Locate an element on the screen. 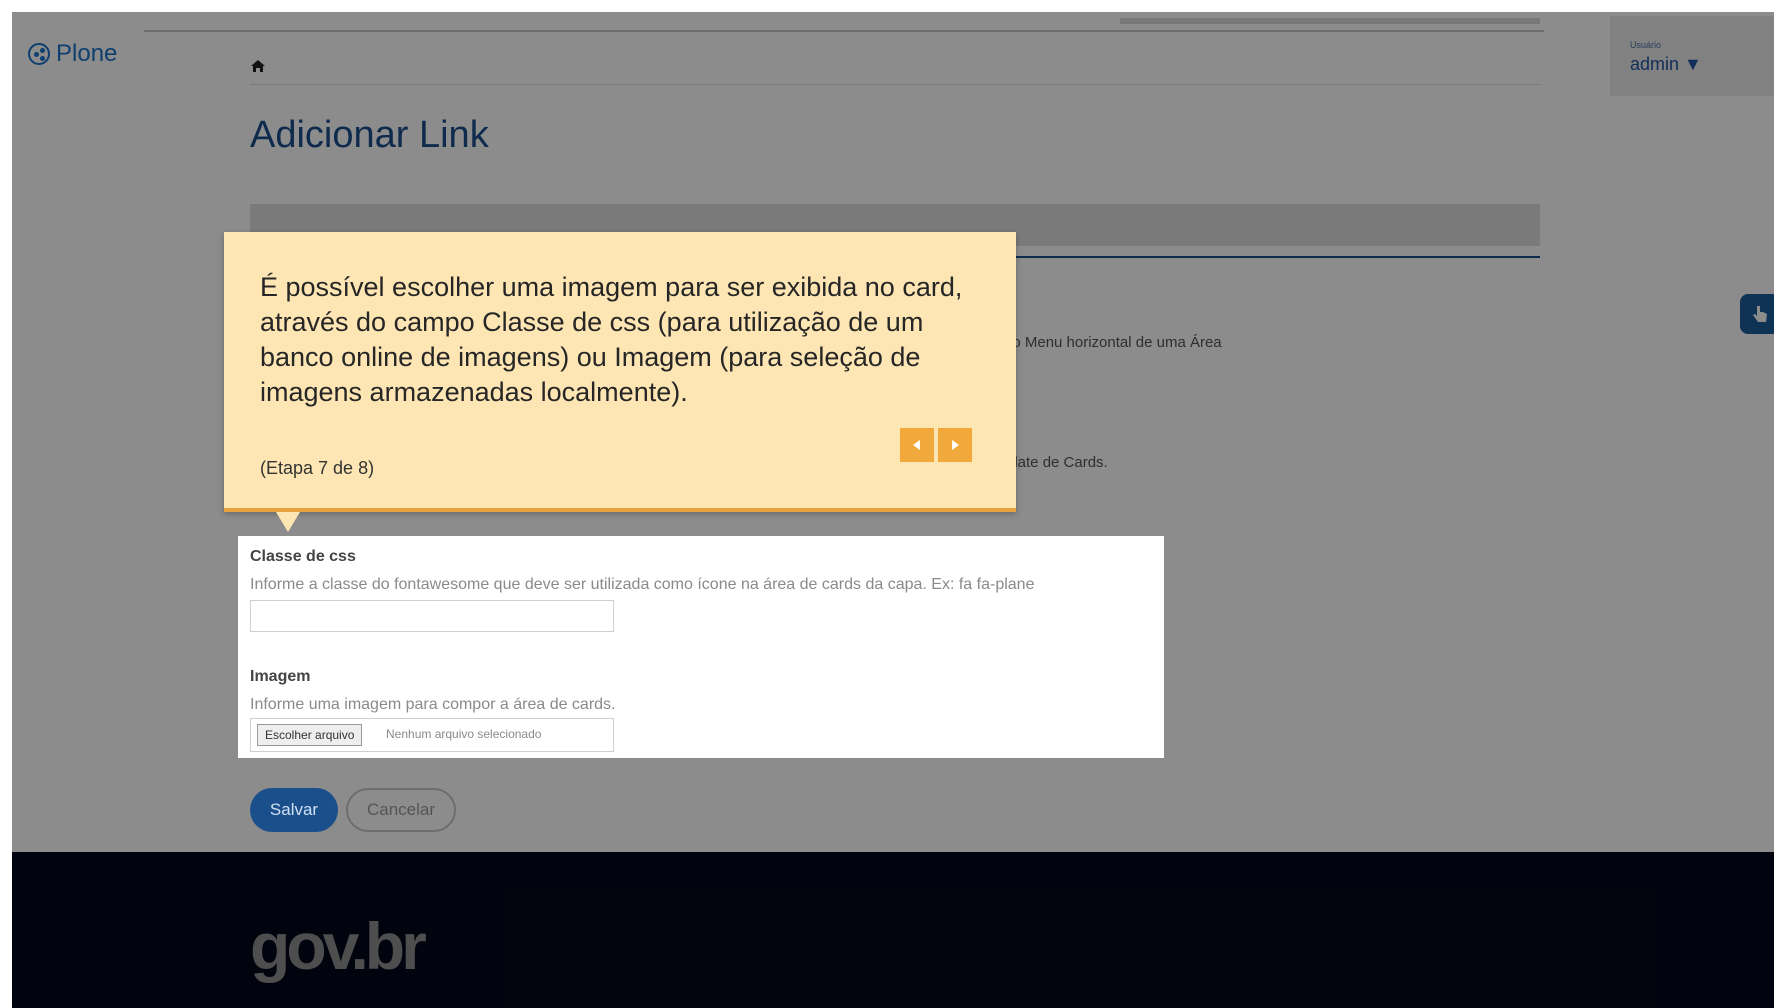 This screenshot has width=1780, height=1008. arrow-left-icon is located at coordinates (916, 445).